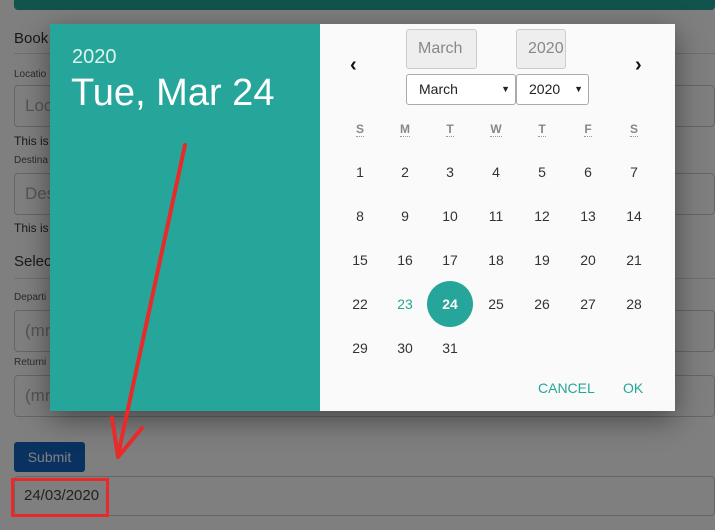  I want to click on next-month-icon: ›, so click(638, 65).